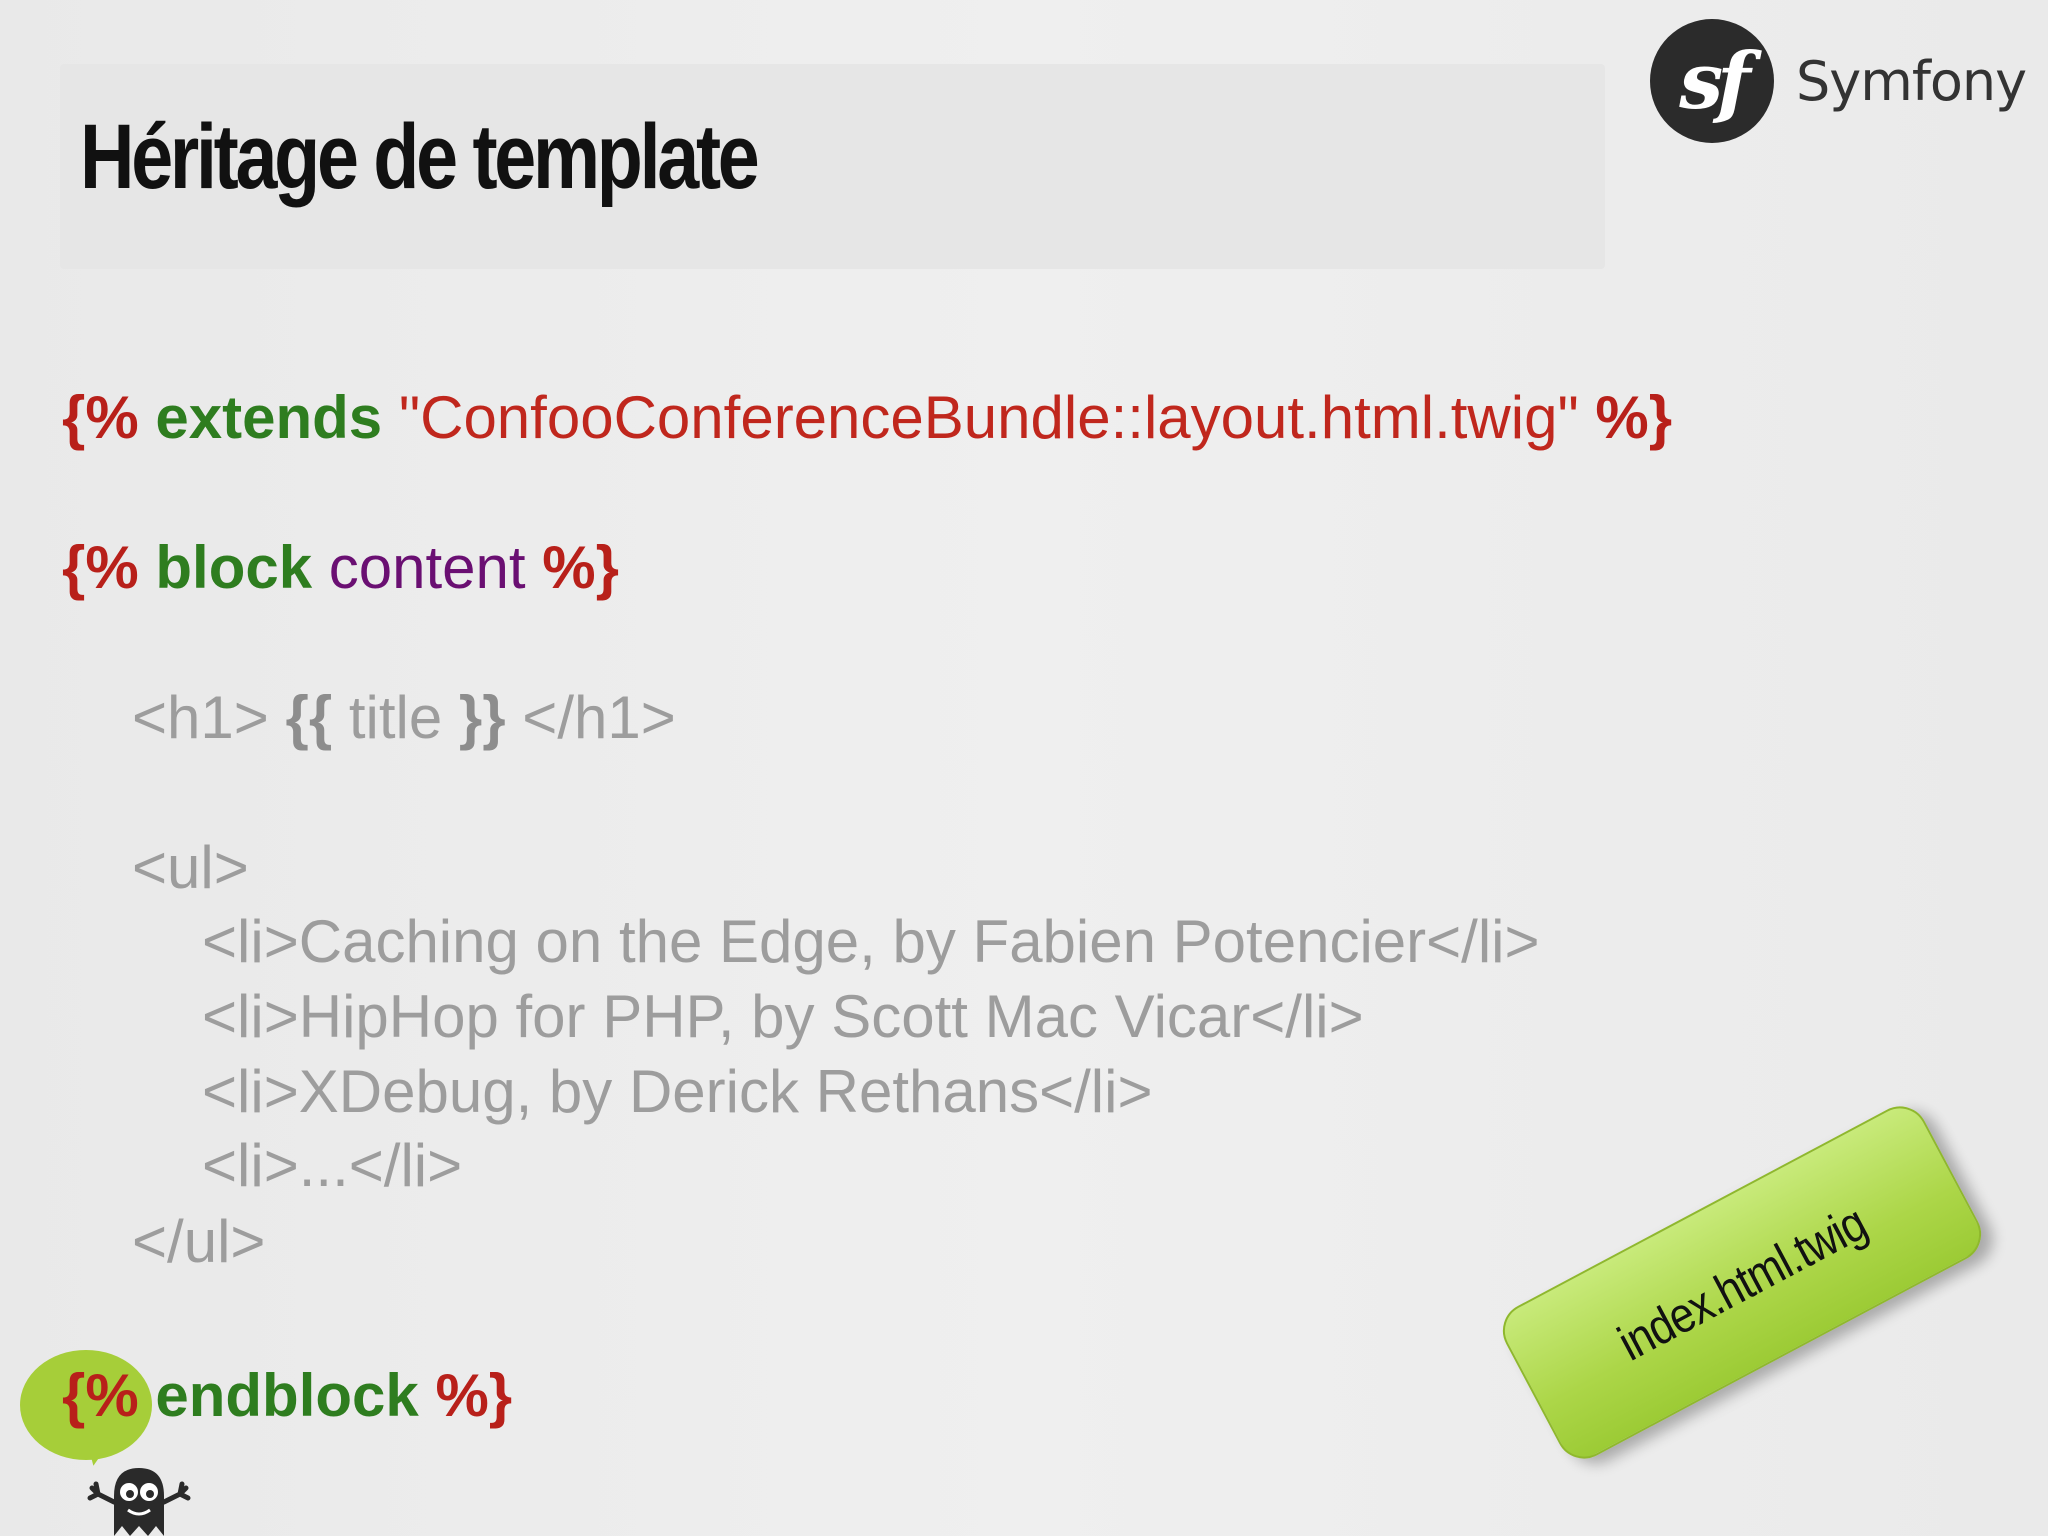 This screenshot has width=2048, height=1536. I want to click on symfony-logo-icon: sf, so click(1712, 81).